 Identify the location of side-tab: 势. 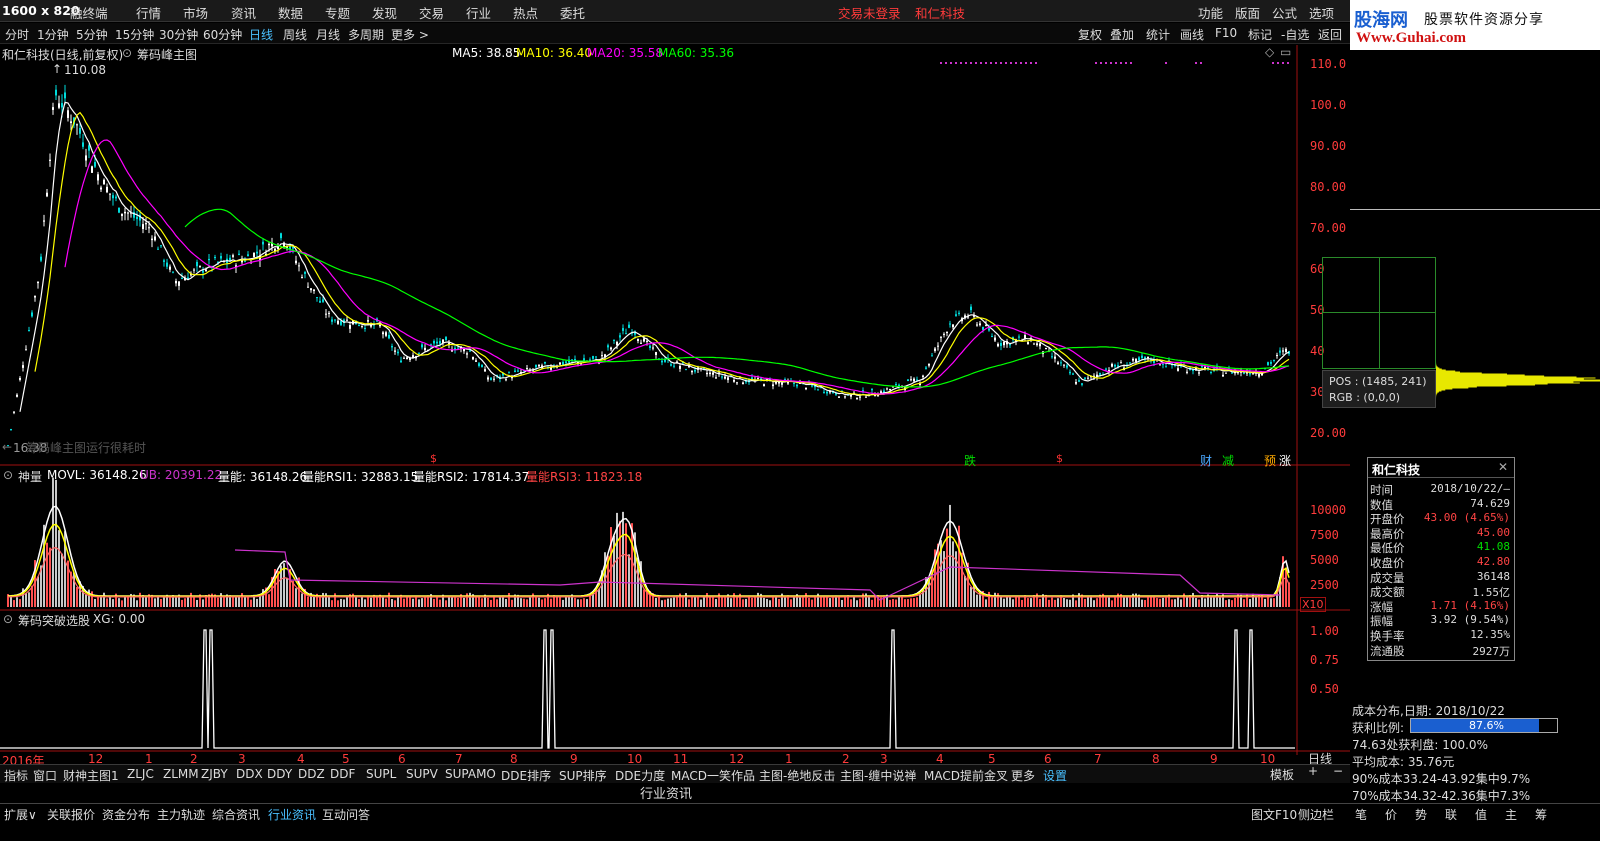
(1421, 814).